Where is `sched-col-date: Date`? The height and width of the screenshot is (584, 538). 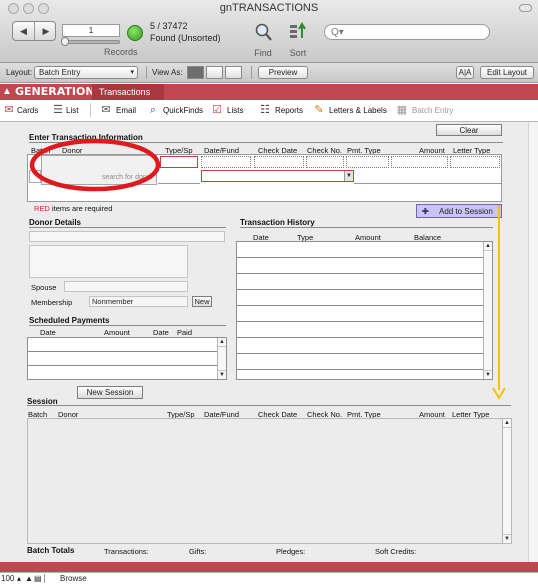
sched-col-date: Date is located at coordinates (48, 332).